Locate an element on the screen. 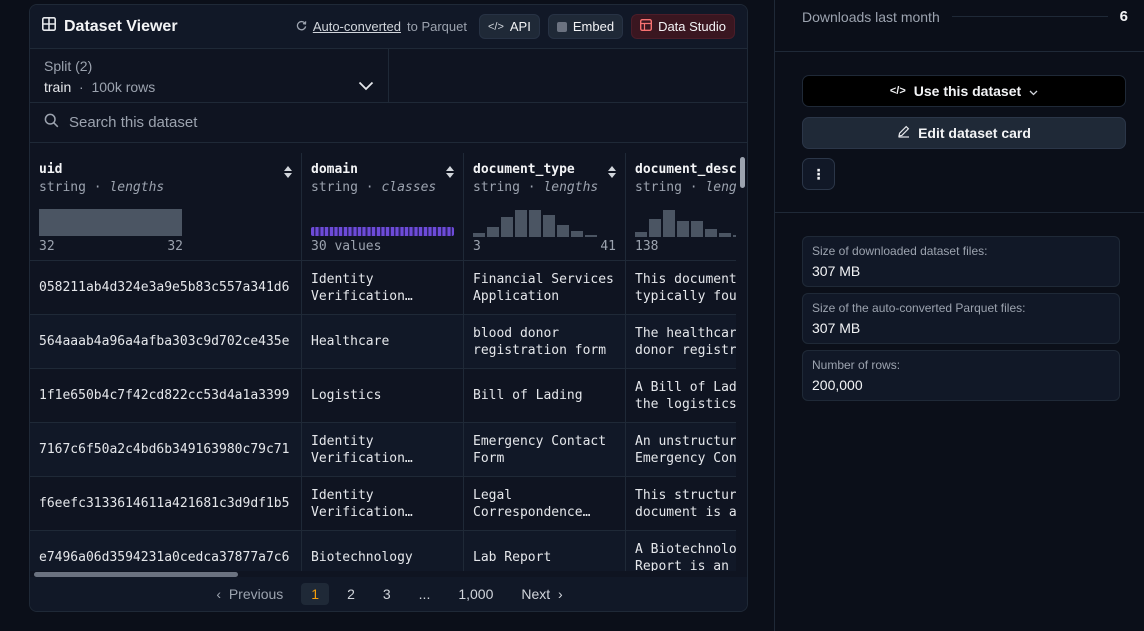 The width and height of the screenshot is (1144, 631). page-button-2: 2 is located at coordinates (351, 594).